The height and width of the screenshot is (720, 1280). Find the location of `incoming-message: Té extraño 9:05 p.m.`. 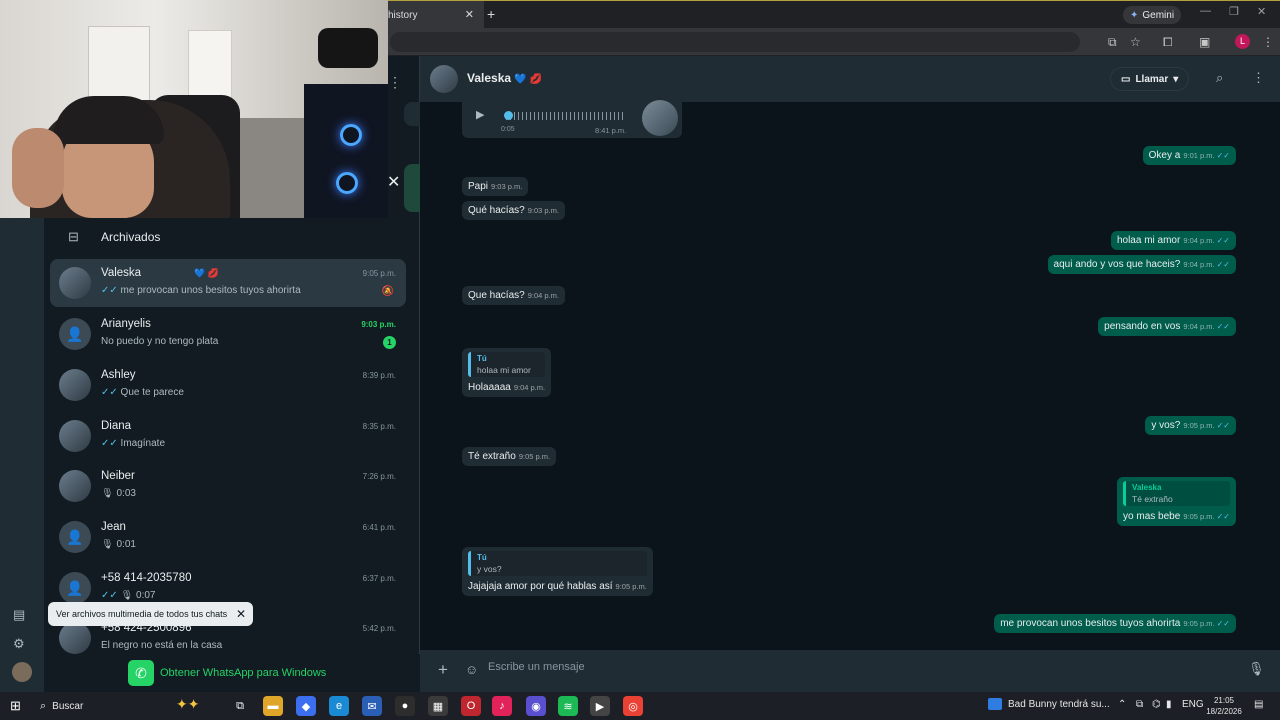

incoming-message: Té extraño 9:05 p.m. is located at coordinates (509, 456).